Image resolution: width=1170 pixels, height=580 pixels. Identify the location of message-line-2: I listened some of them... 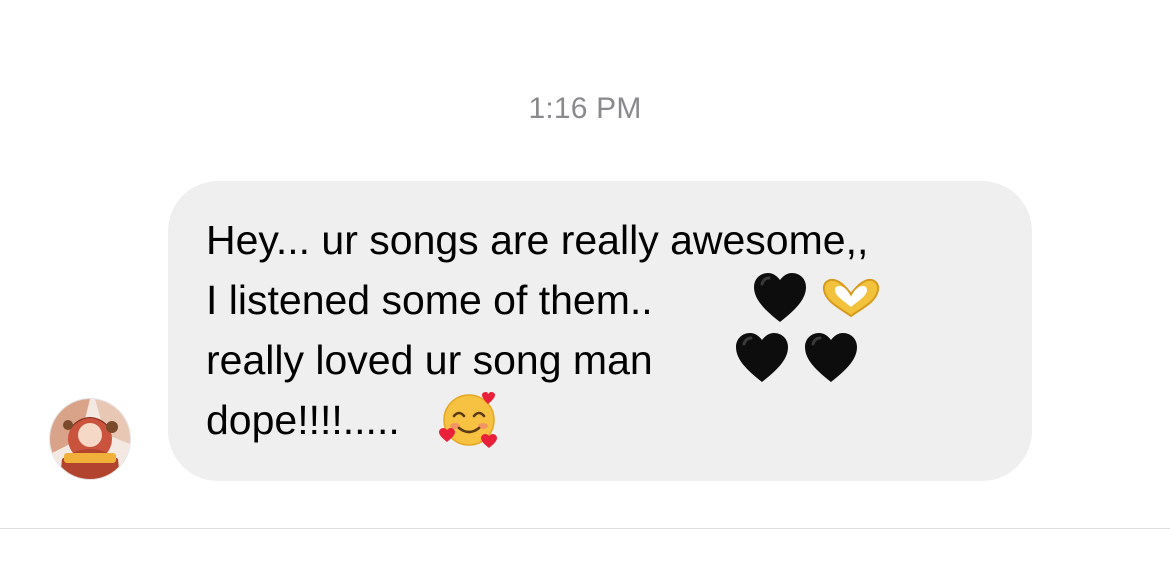
(429, 300).